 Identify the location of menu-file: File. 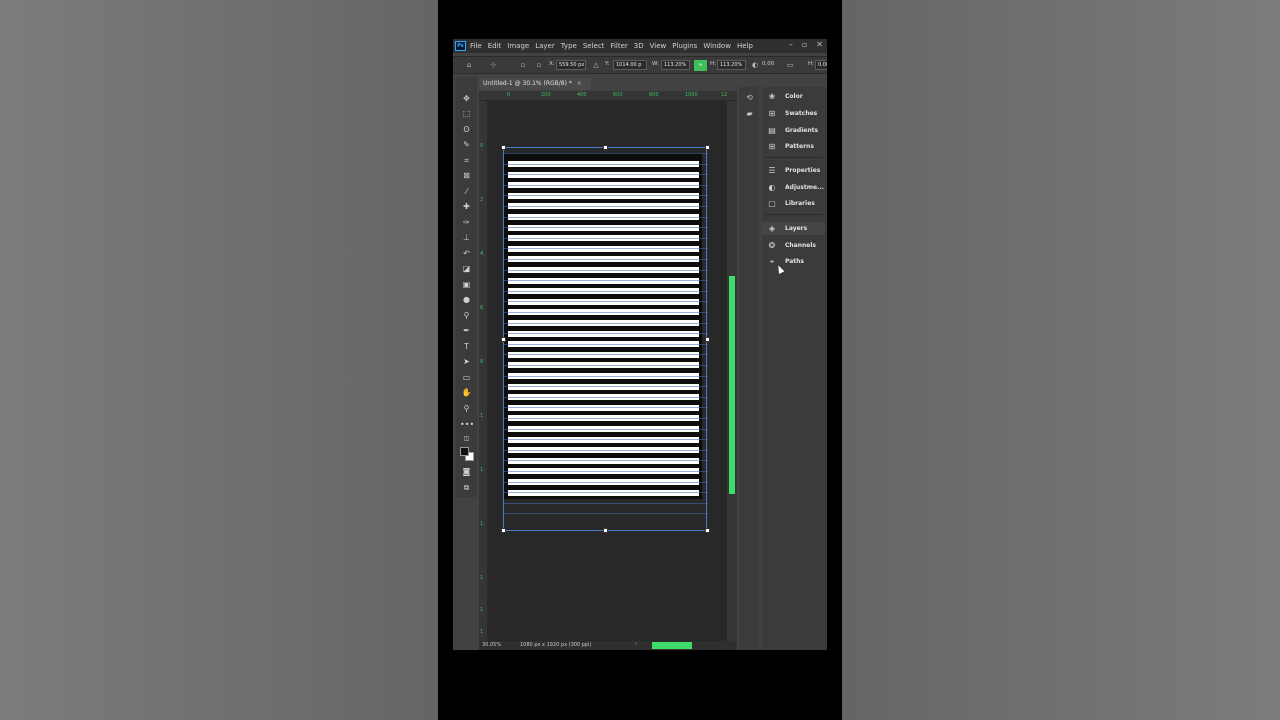
(476, 46).